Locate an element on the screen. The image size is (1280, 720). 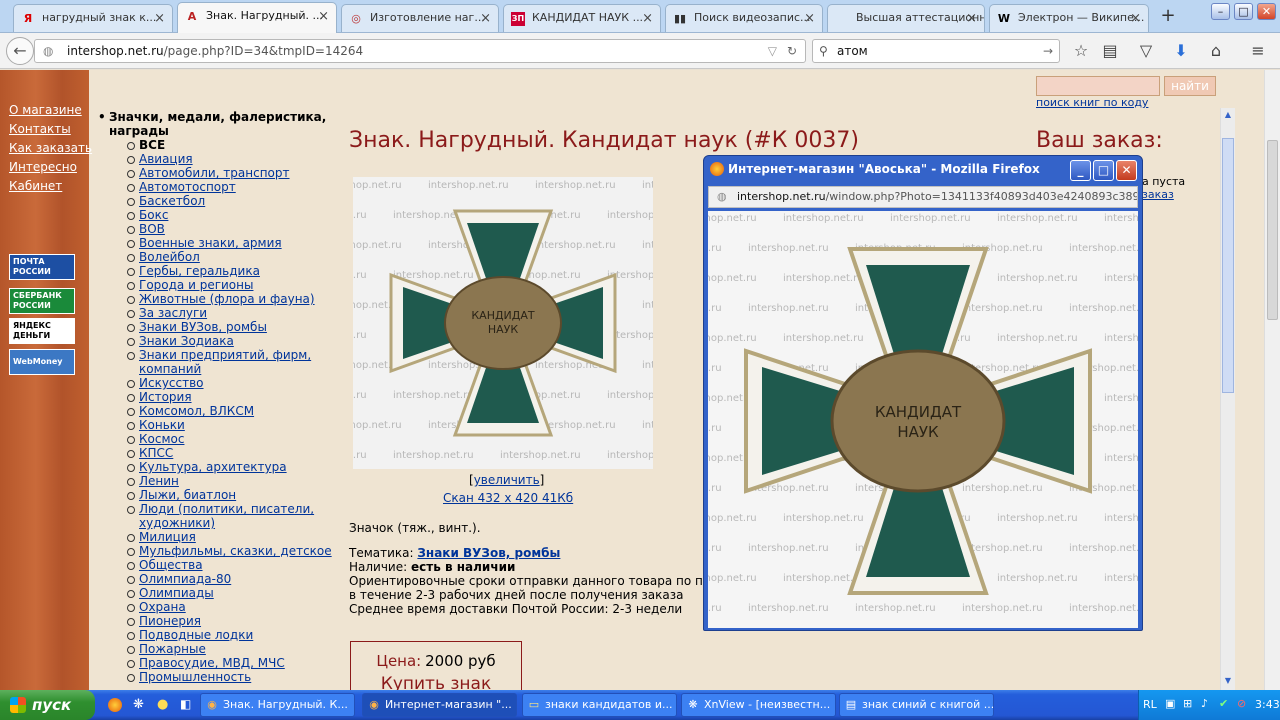
dropdown-arrow-icon: ▽ is located at coordinates (772, 51).